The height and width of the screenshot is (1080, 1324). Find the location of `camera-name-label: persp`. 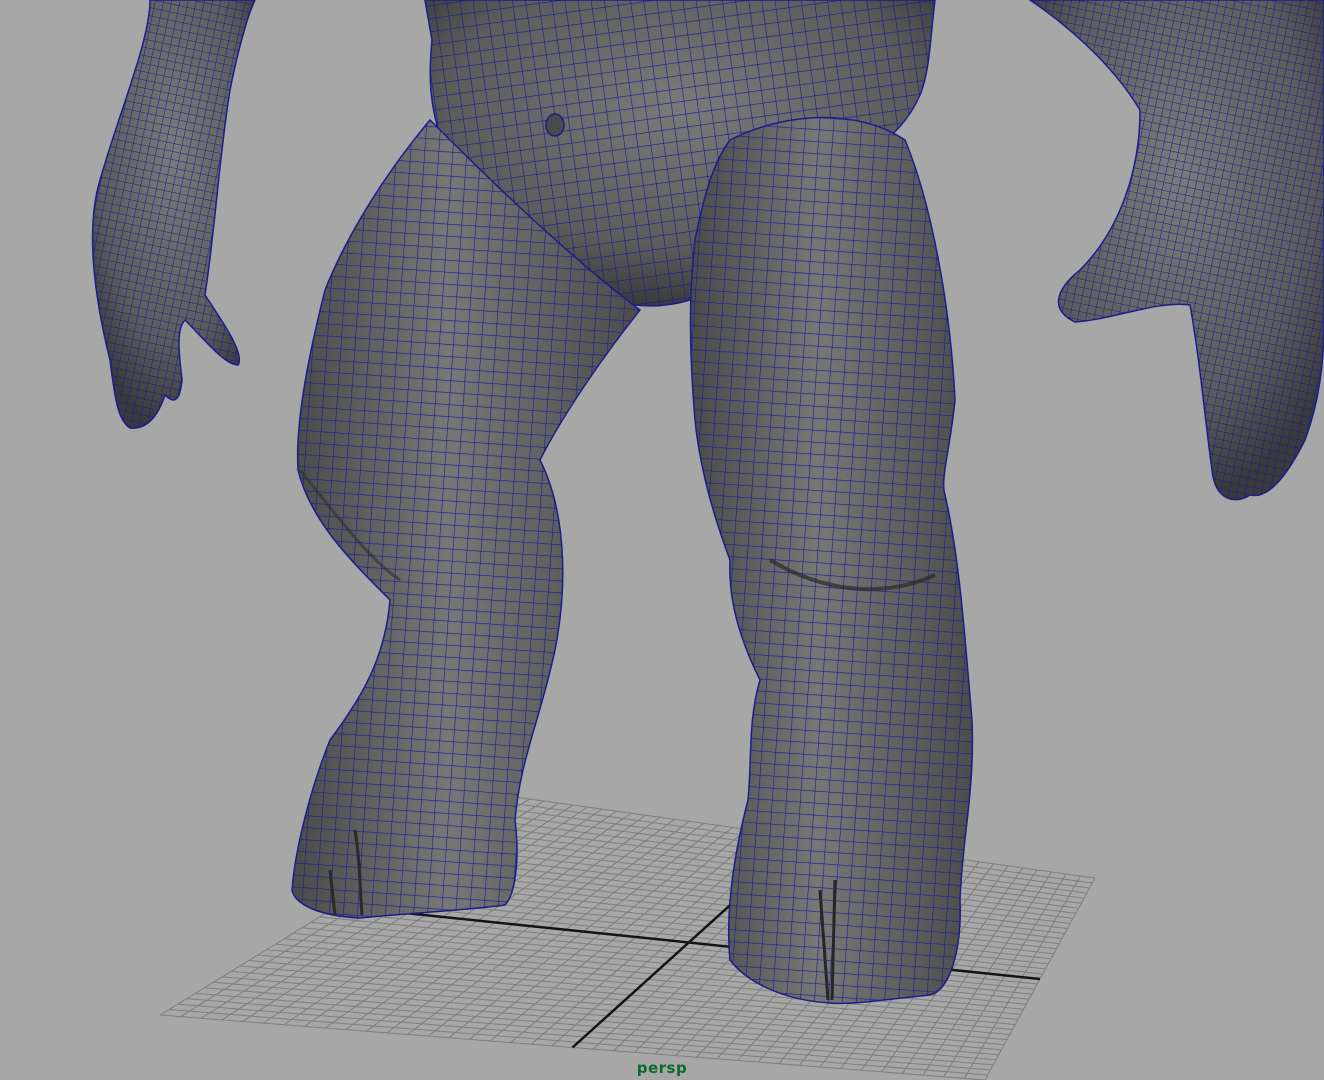

camera-name-label: persp is located at coordinates (662, 1068).